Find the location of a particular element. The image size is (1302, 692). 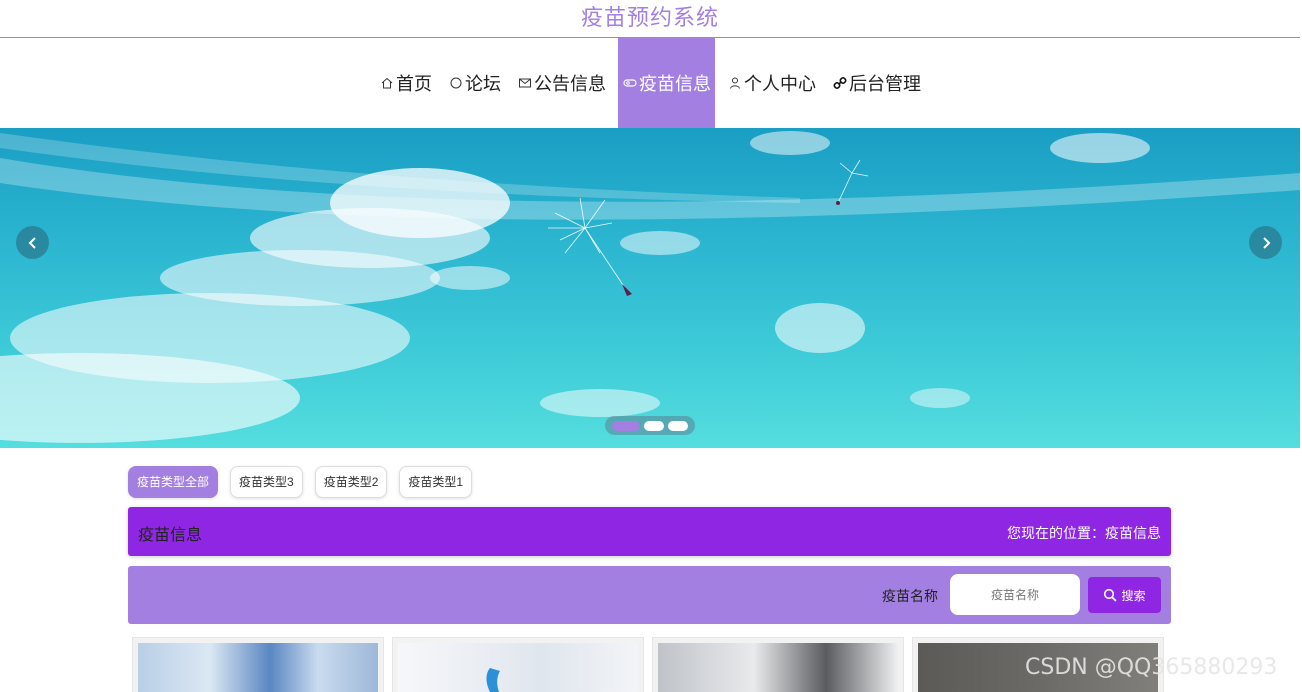

vaccine-list is located at coordinates (648, 664).